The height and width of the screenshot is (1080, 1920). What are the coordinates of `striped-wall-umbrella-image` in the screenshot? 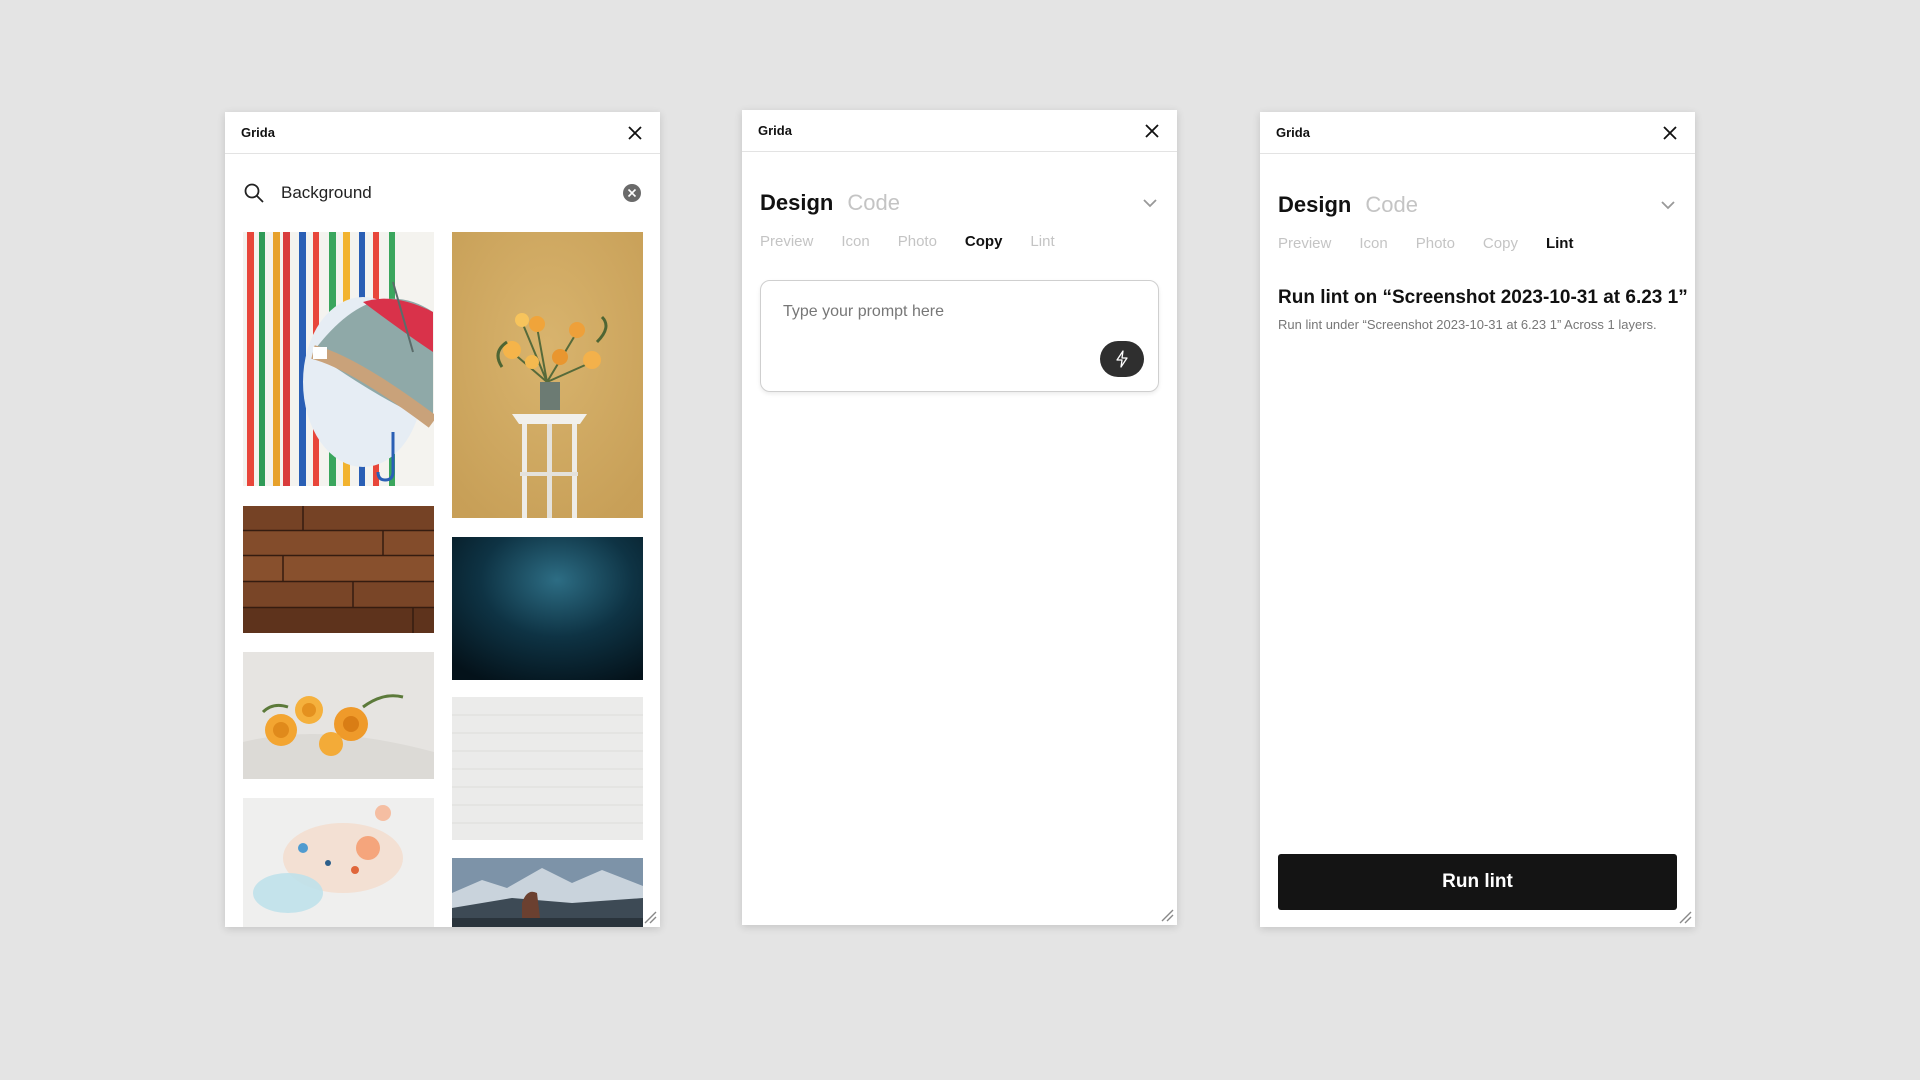 It's located at (338, 359).